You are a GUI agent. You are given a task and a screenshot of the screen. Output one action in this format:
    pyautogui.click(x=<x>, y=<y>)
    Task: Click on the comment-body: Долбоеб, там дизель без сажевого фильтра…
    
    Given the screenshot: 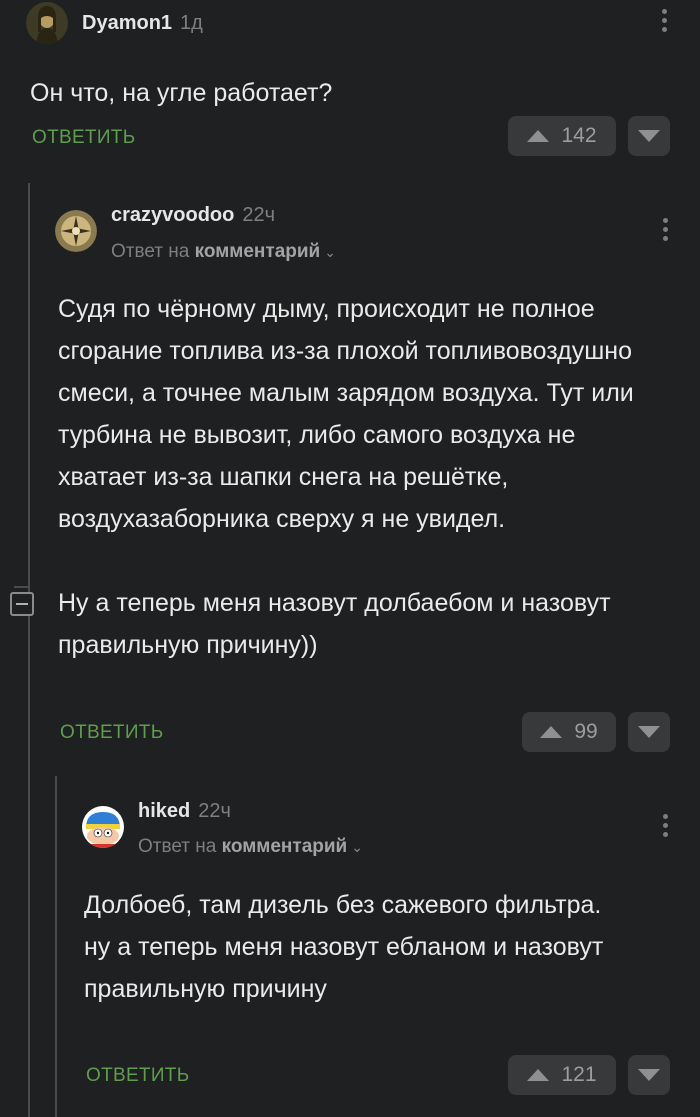 What is the action you would take?
    pyautogui.click(x=344, y=947)
    